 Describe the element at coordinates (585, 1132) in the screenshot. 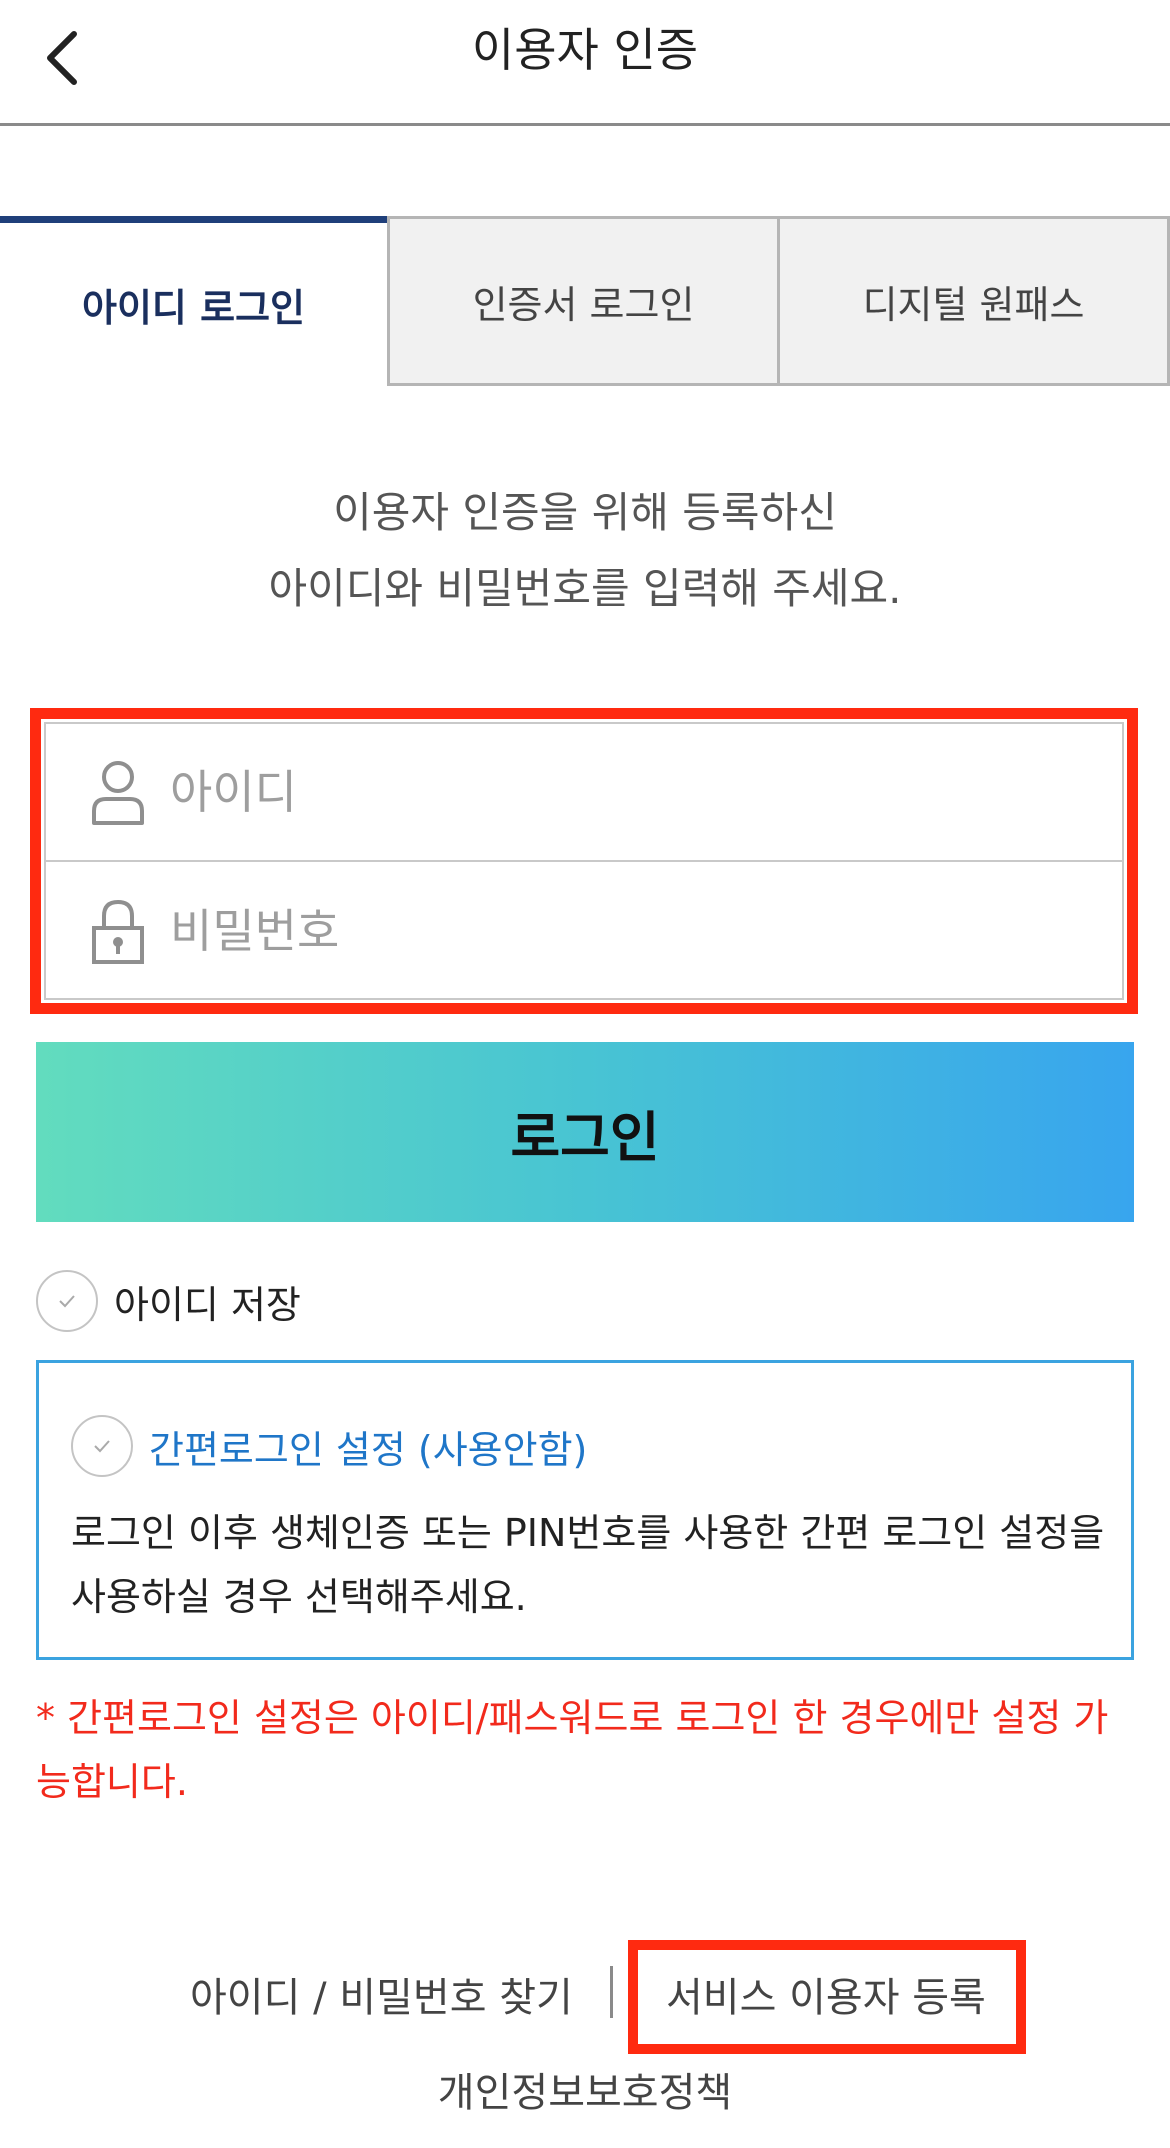

I see `login-button: 로그인` at that location.